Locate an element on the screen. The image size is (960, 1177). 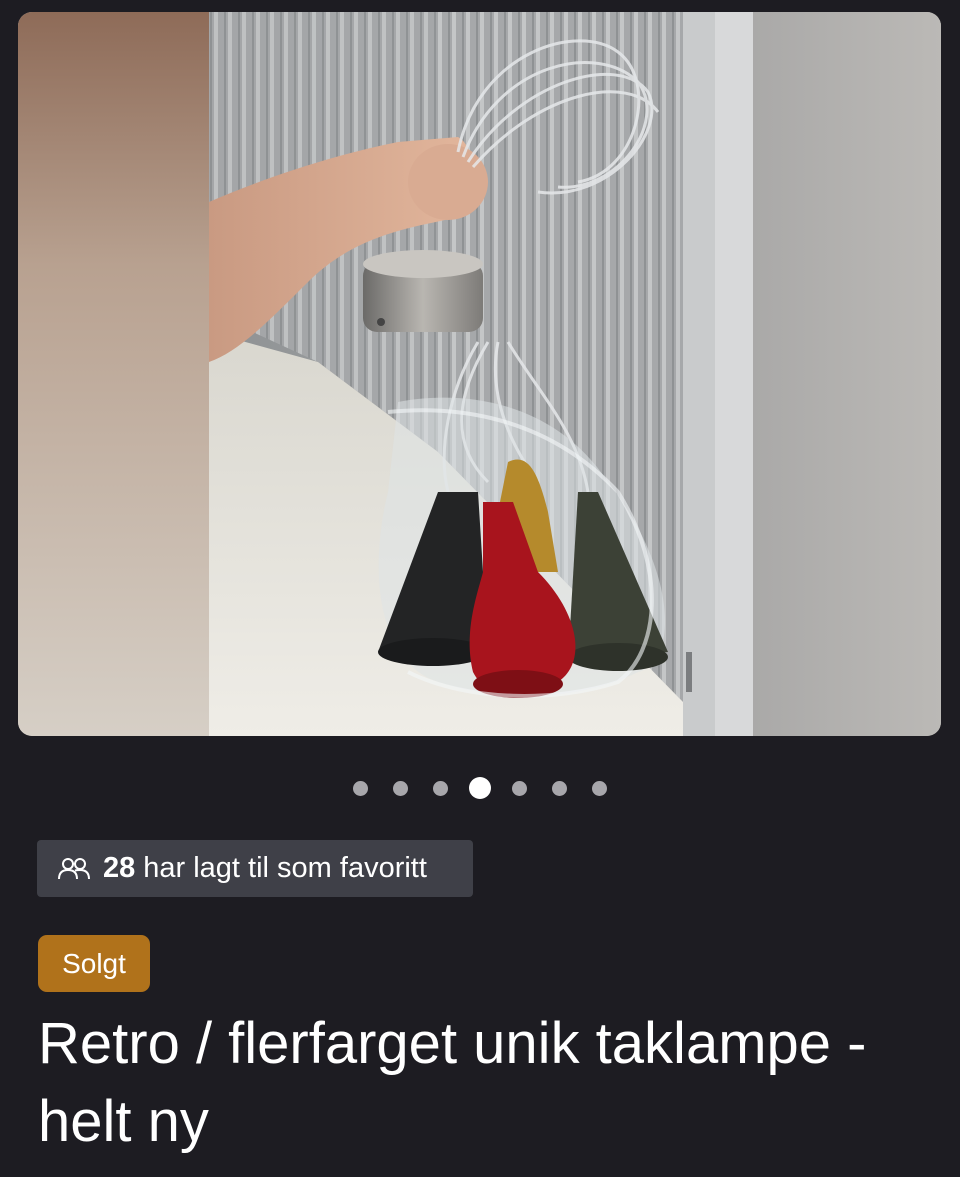
status-bar is located at coordinates (480, 6).